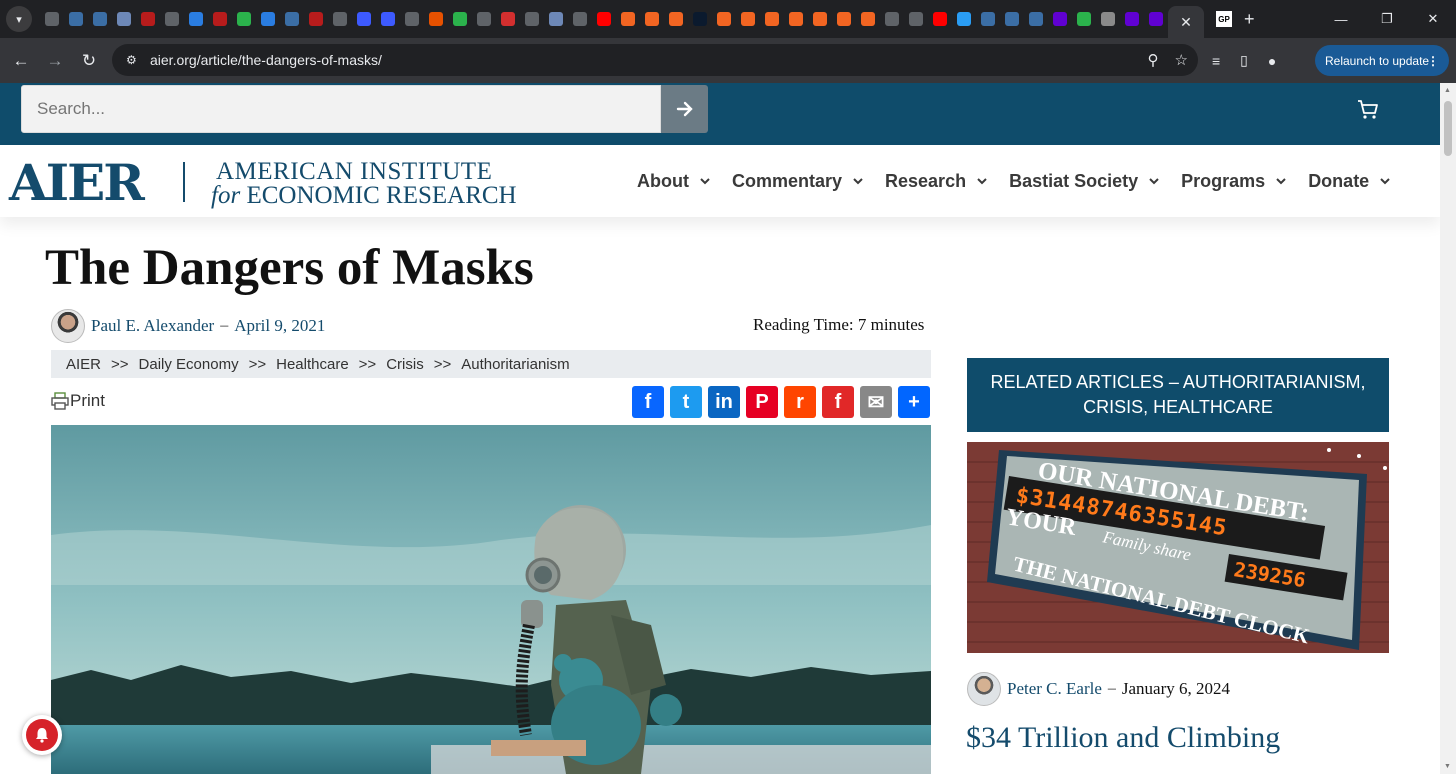  What do you see at coordinates (800, 402) in the screenshot?
I see `reddit-share-button: r` at bounding box center [800, 402].